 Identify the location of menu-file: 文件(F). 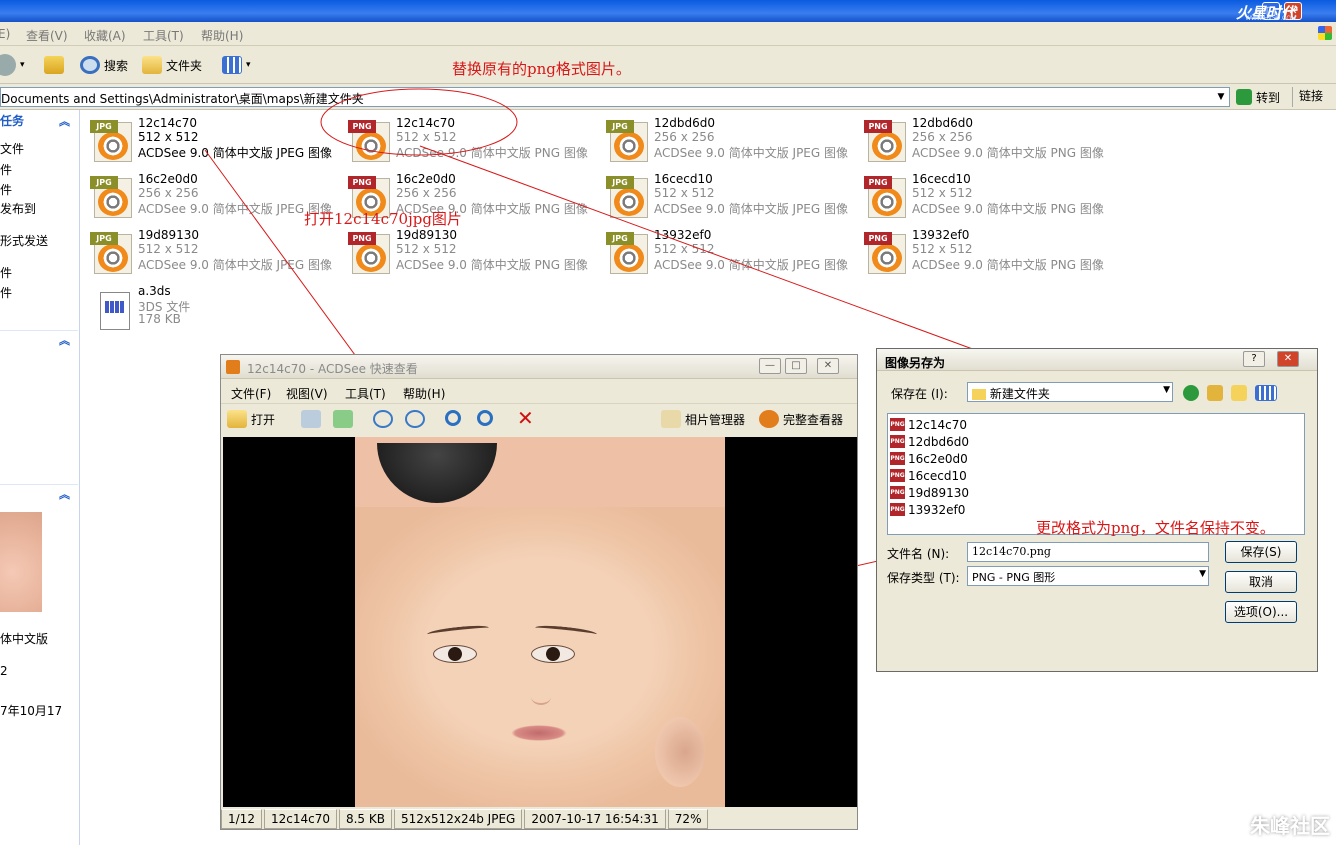
(251, 393).